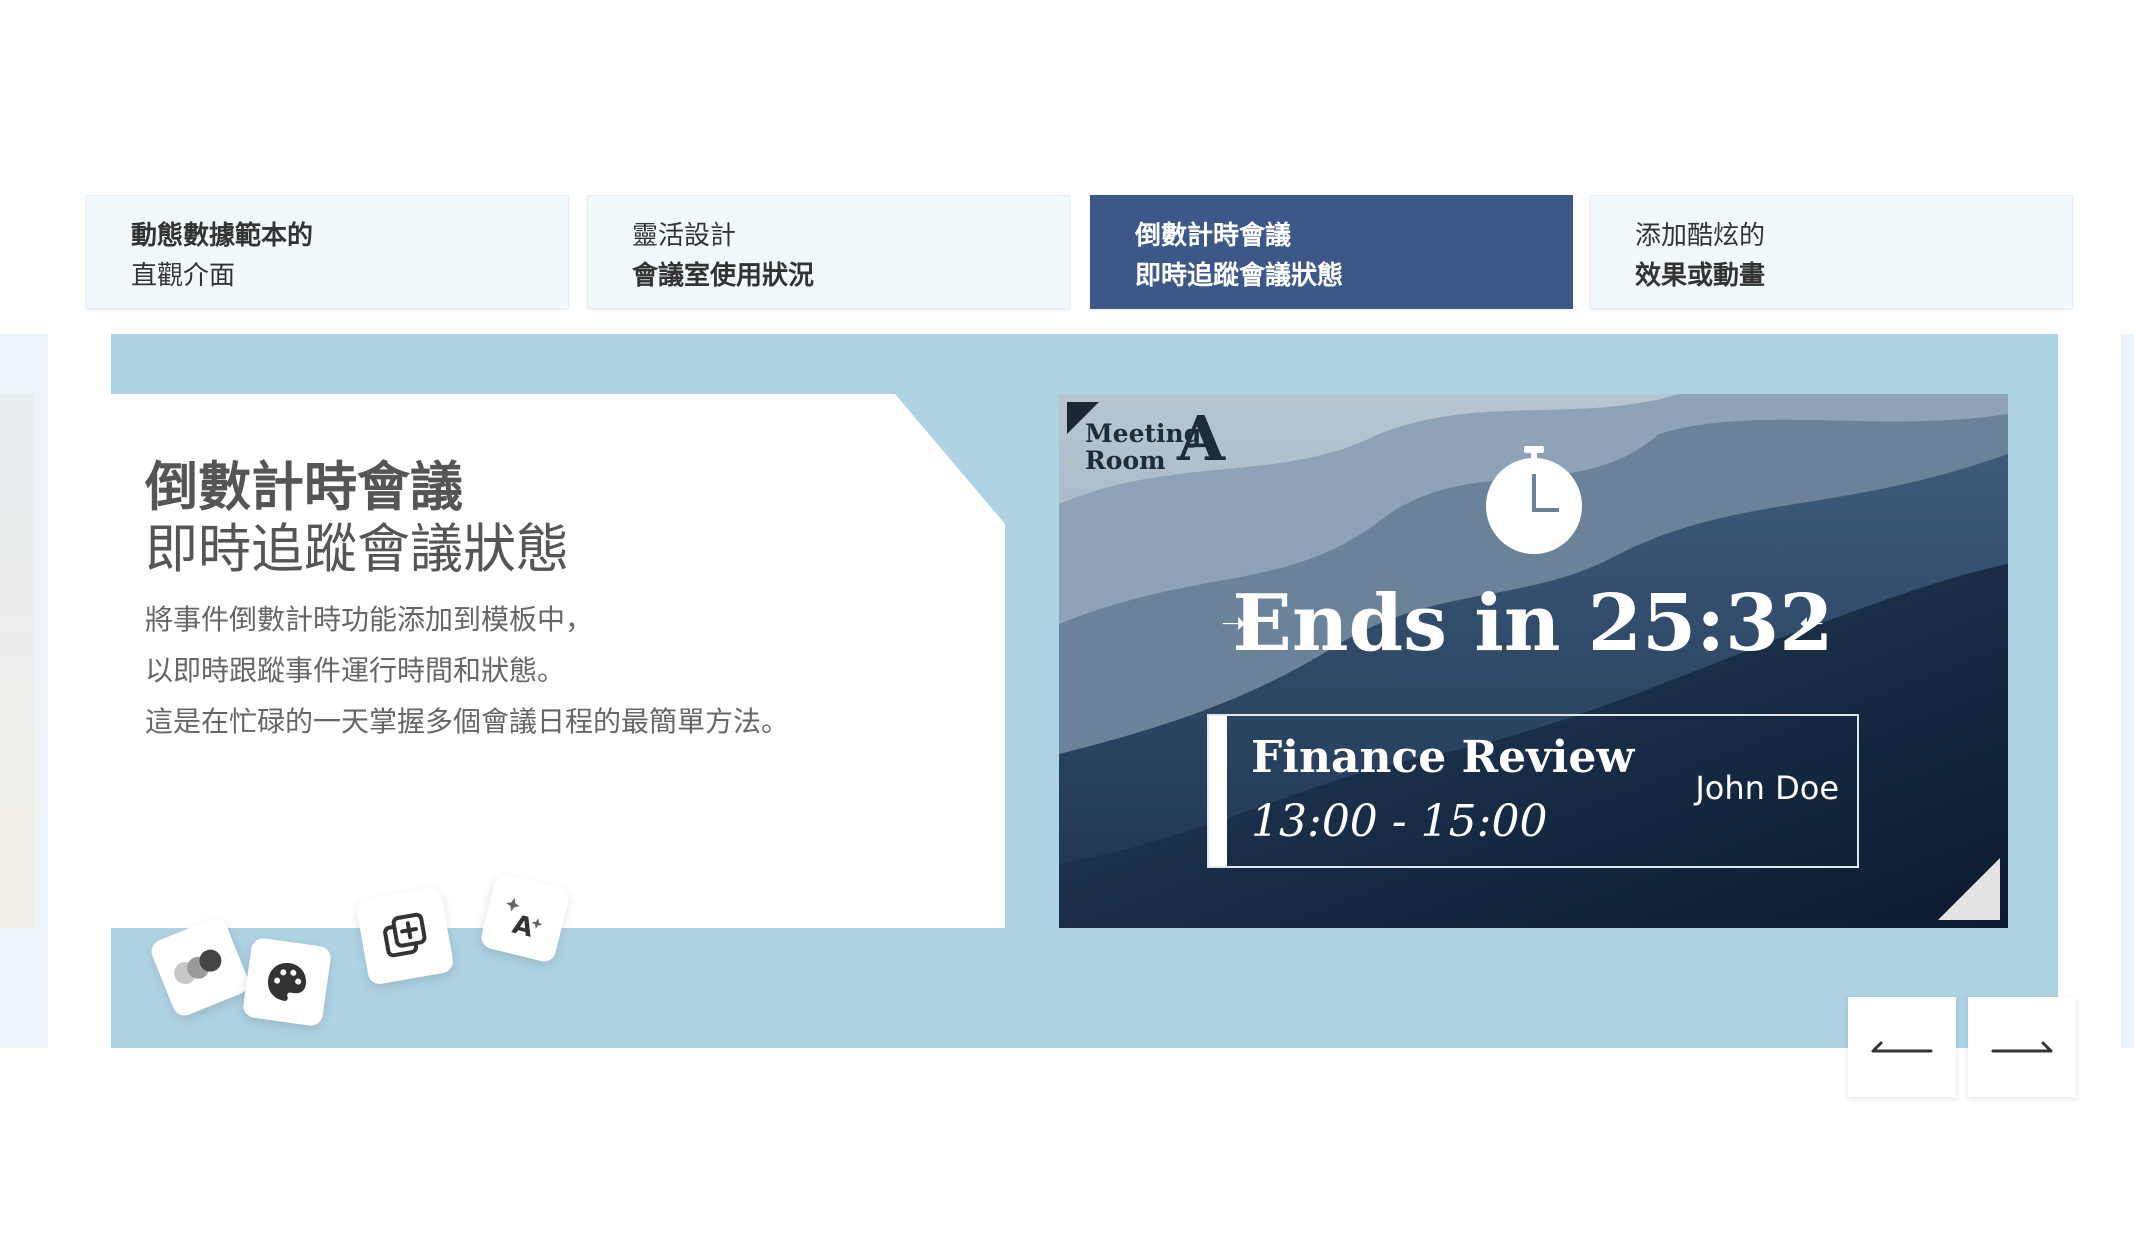 Image resolution: width=2134 pixels, height=1253 pixels. What do you see at coordinates (1239, 276) in the screenshot?
I see `tab-line2: 即時追蹤會議狀態` at bounding box center [1239, 276].